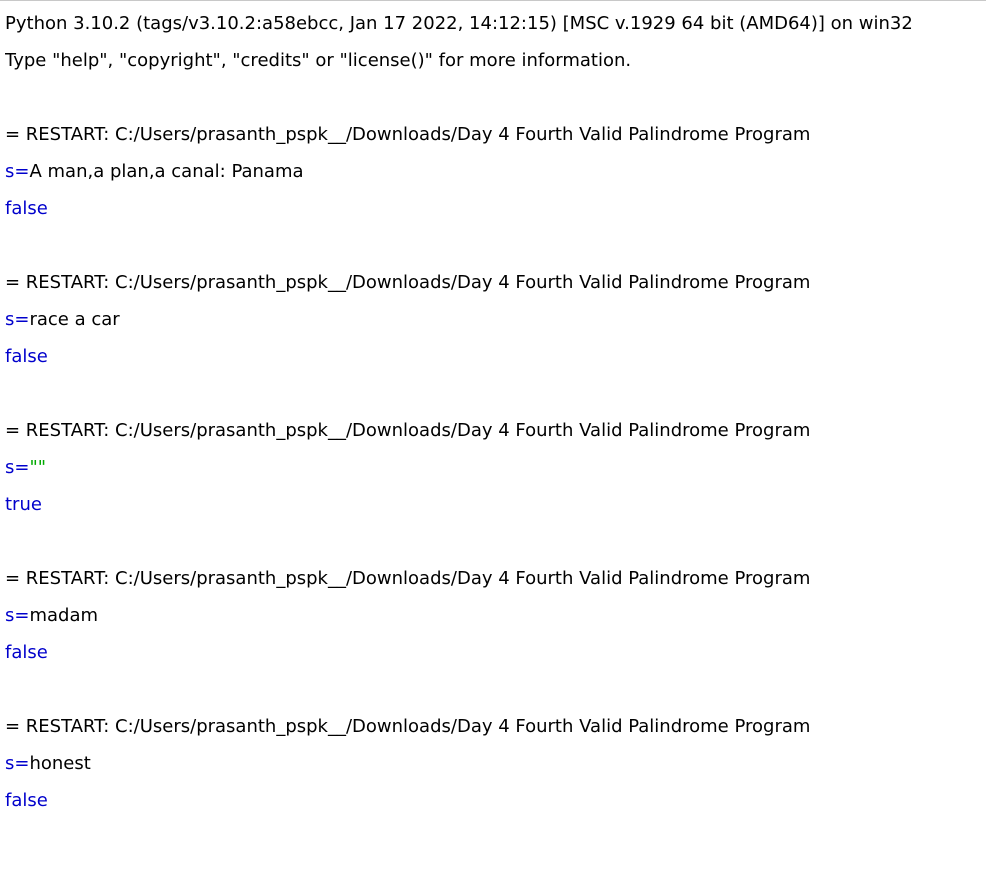  I want to click on input-line: s=A man,a plan,a canal: Panama, so click(492, 171).